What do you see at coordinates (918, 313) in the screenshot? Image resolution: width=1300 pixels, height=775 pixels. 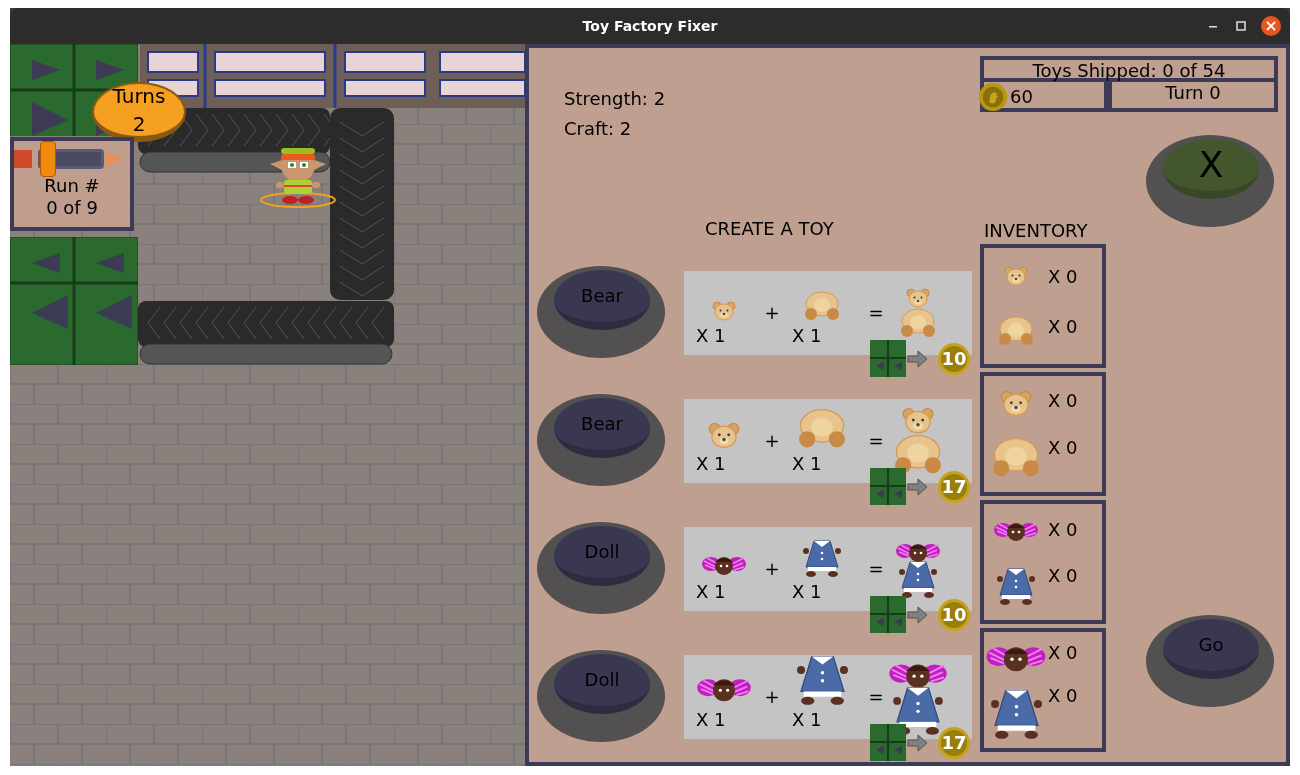 I see `teddy-bear-icon` at bounding box center [918, 313].